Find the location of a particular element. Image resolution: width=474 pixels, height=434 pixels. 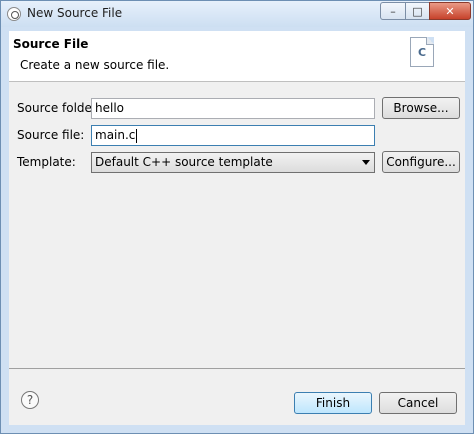

text-caret is located at coordinates (137, 135).